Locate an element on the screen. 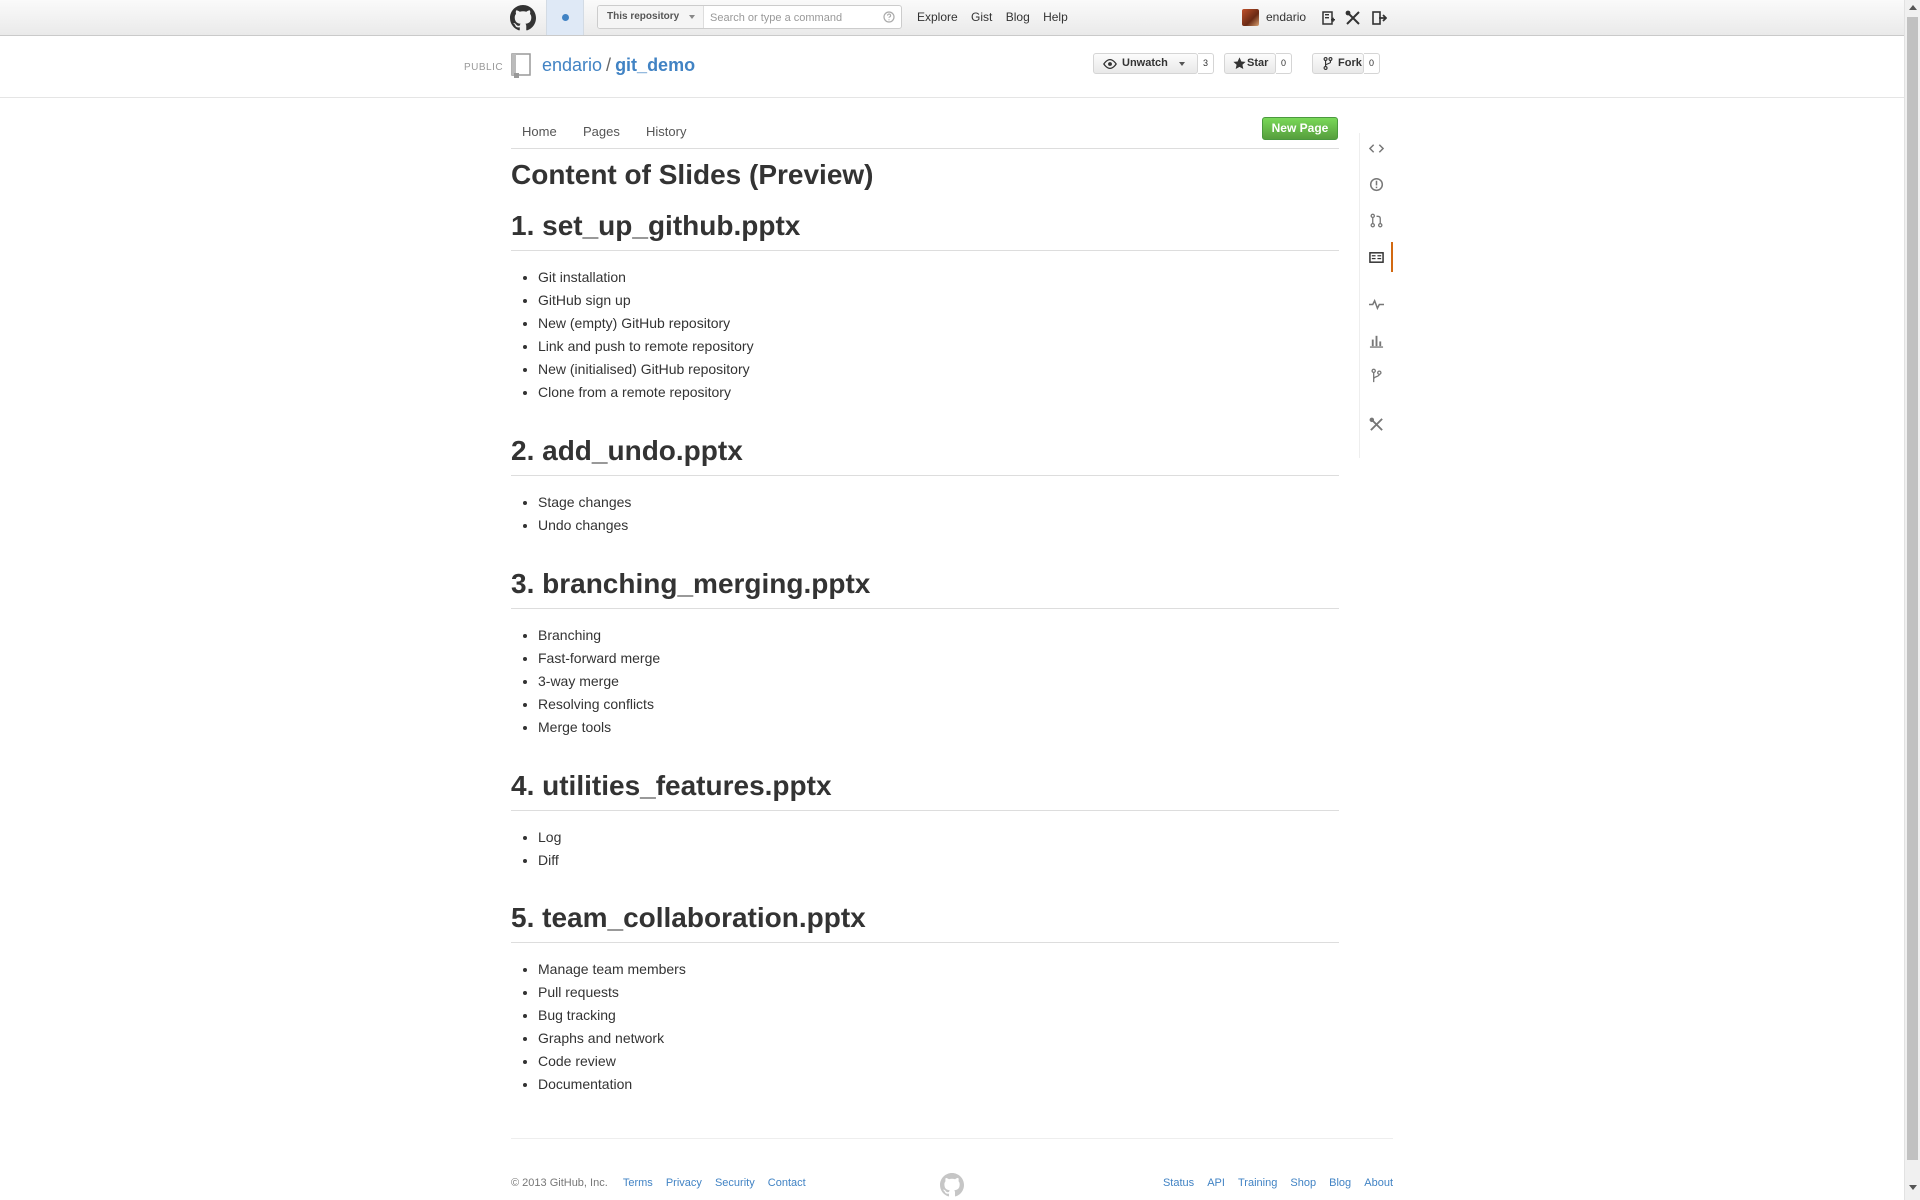  footer-link-status: Status is located at coordinates (1178, 1183).